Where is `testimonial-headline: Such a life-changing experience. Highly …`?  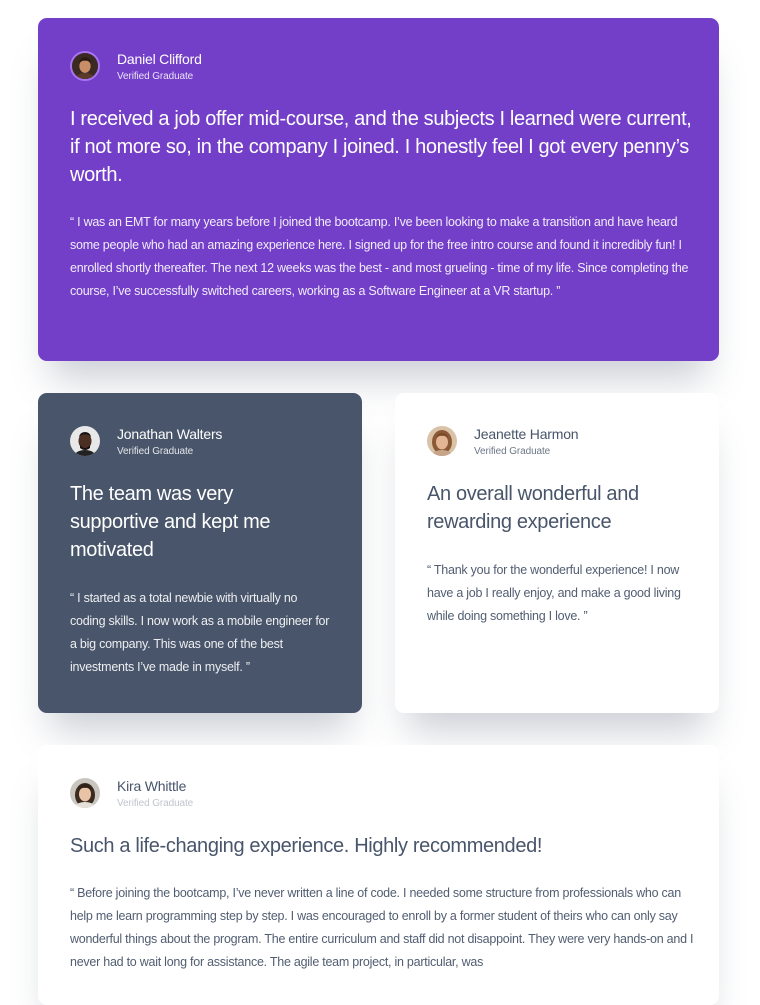 testimonial-headline: Such a life-changing experience. Highly … is located at coordinates (306, 846).